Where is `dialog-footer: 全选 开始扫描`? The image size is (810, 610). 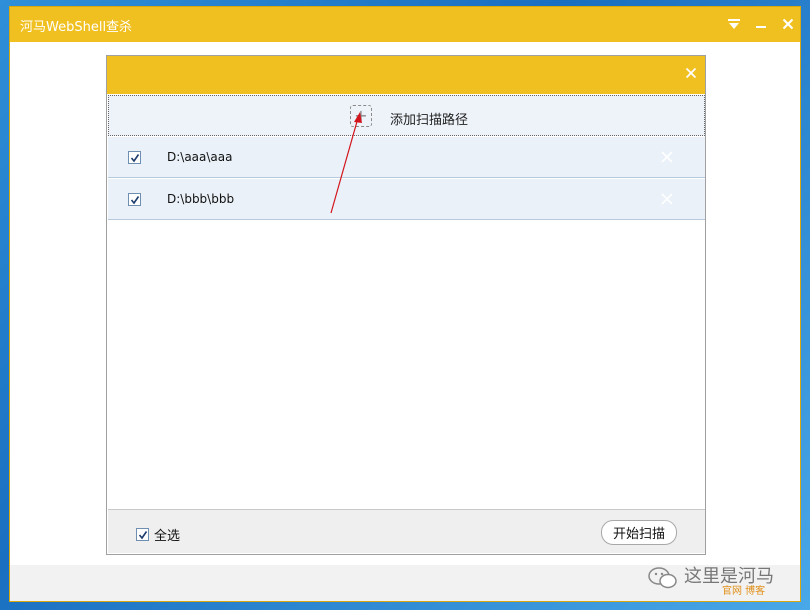 dialog-footer: 全选 开始扫描 is located at coordinates (406, 531).